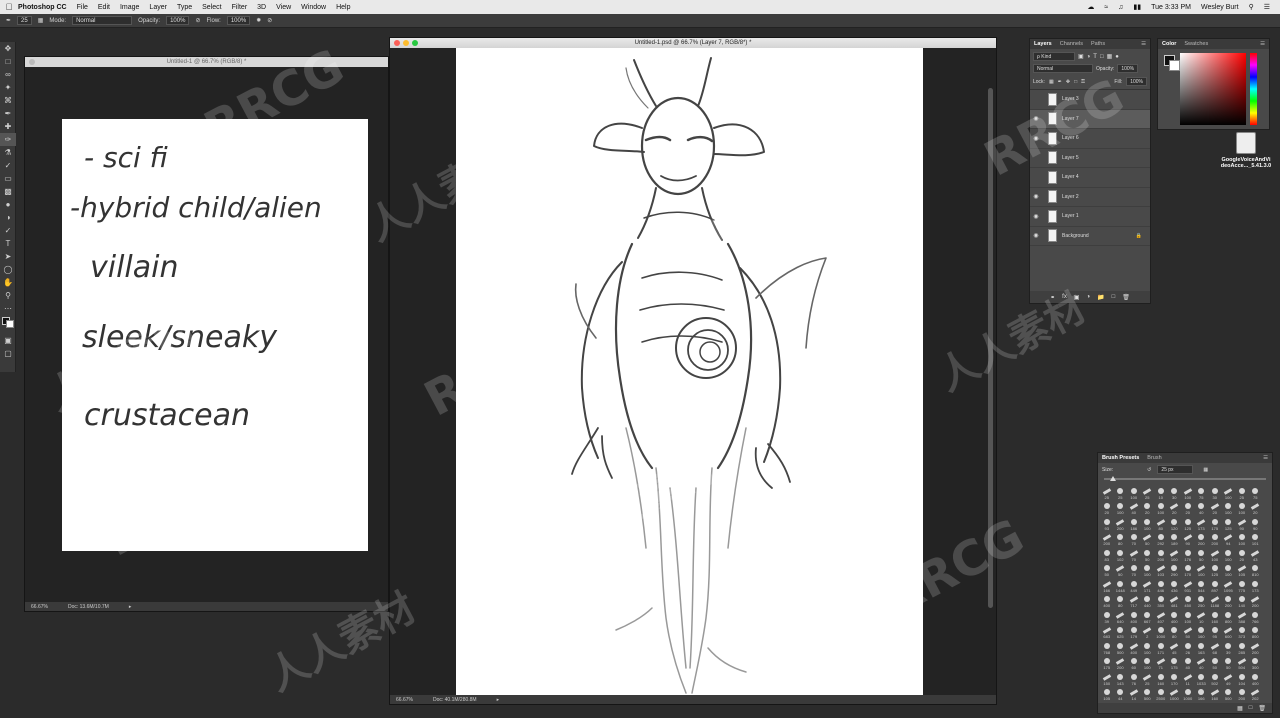  Describe the element at coordinates (8, 282) in the screenshot. I see `hand-tool-icon: ✋` at that location.